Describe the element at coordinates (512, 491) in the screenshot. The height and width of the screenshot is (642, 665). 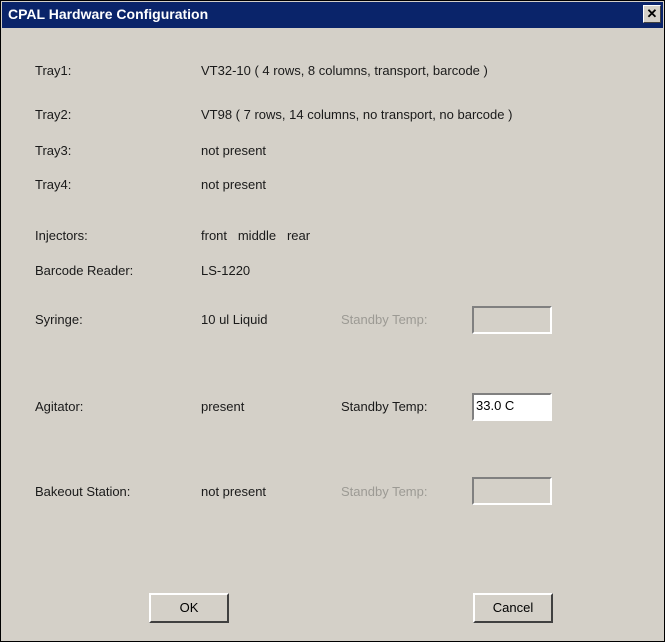
I see `bakeout-standby-temp-input` at that location.